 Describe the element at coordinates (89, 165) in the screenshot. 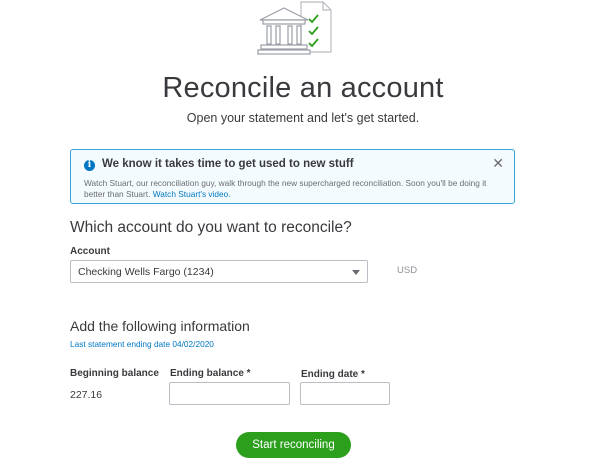

I see `info-icon: i` at that location.